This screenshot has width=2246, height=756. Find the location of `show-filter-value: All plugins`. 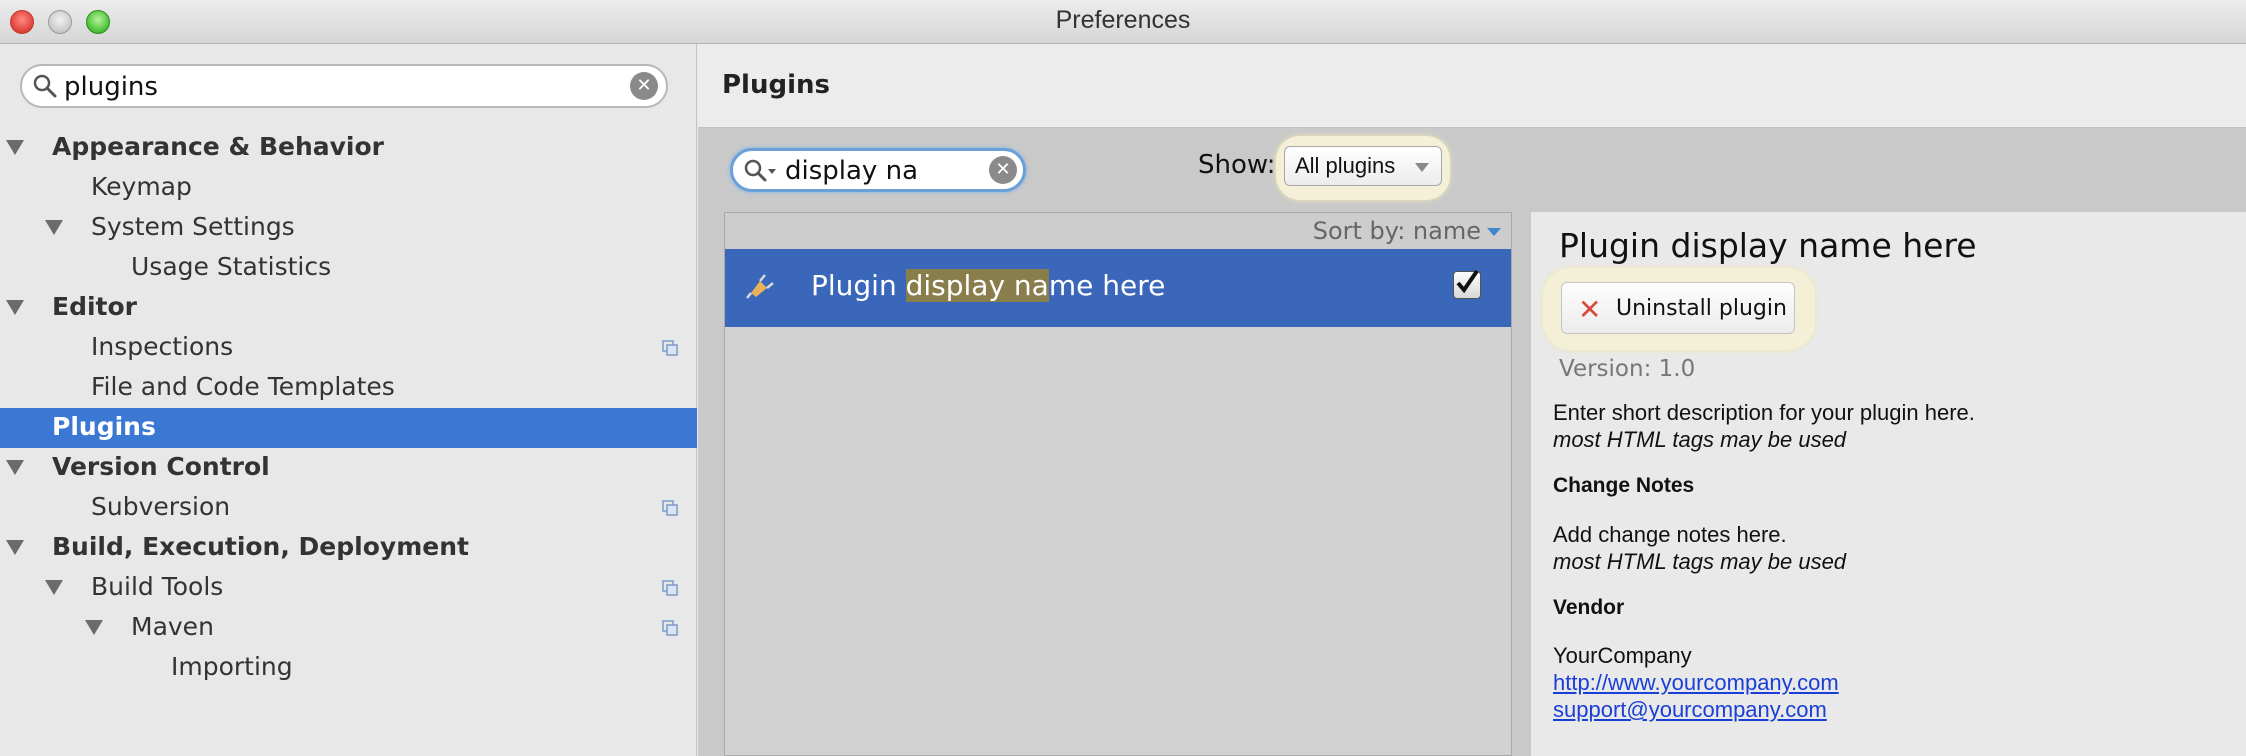

show-filter-value: All plugins is located at coordinates (1345, 165).